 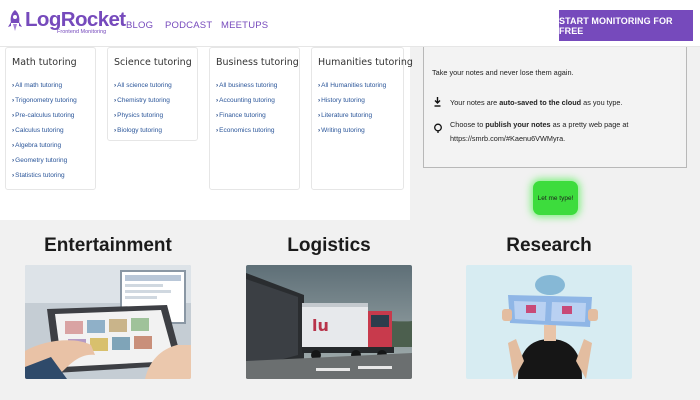 I want to click on tutor-link: Chemistry tutoring, so click(x=143, y=100).